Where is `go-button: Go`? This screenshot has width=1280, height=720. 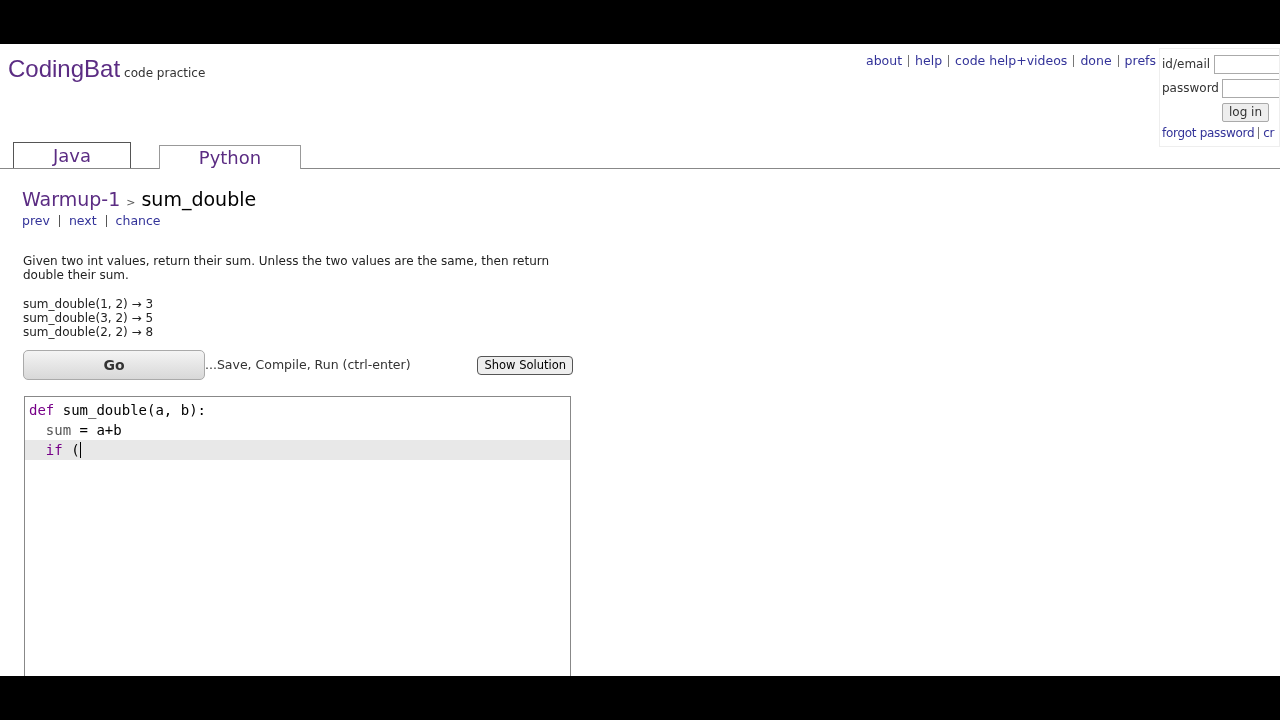 go-button: Go is located at coordinates (114, 365).